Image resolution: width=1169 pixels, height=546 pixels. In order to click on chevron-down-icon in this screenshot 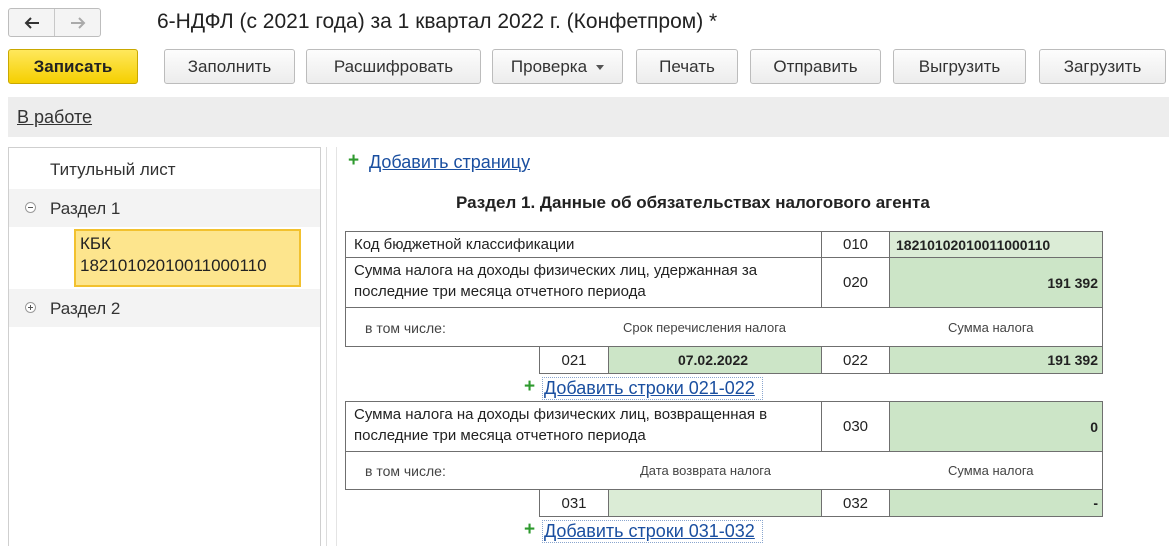, I will do `click(600, 67)`.